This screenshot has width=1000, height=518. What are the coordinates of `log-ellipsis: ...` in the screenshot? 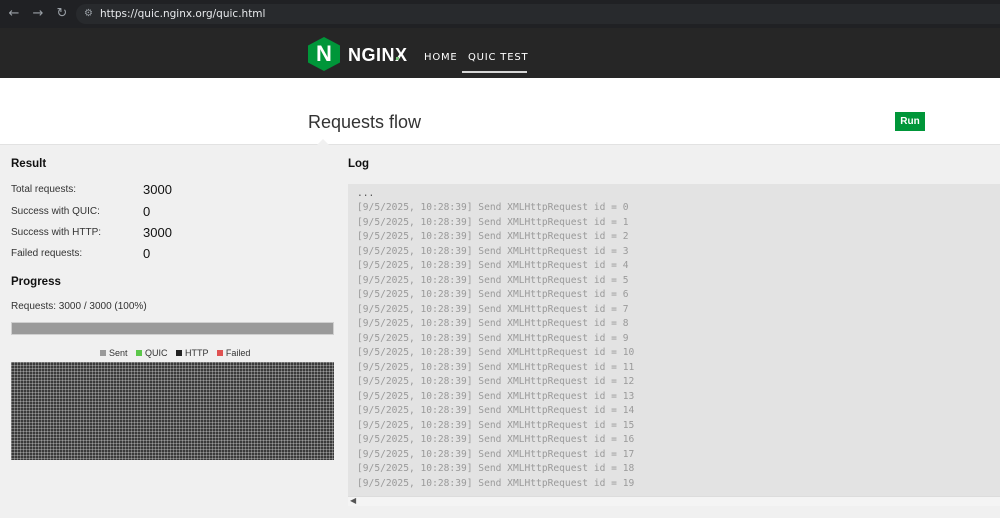 It's located at (366, 193).